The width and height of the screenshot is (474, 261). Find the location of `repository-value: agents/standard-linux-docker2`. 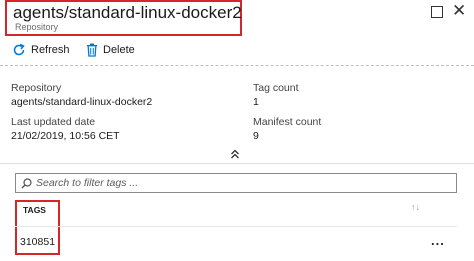

repository-value: agents/standard-linux-docker2 is located at coordinates (82, 102).